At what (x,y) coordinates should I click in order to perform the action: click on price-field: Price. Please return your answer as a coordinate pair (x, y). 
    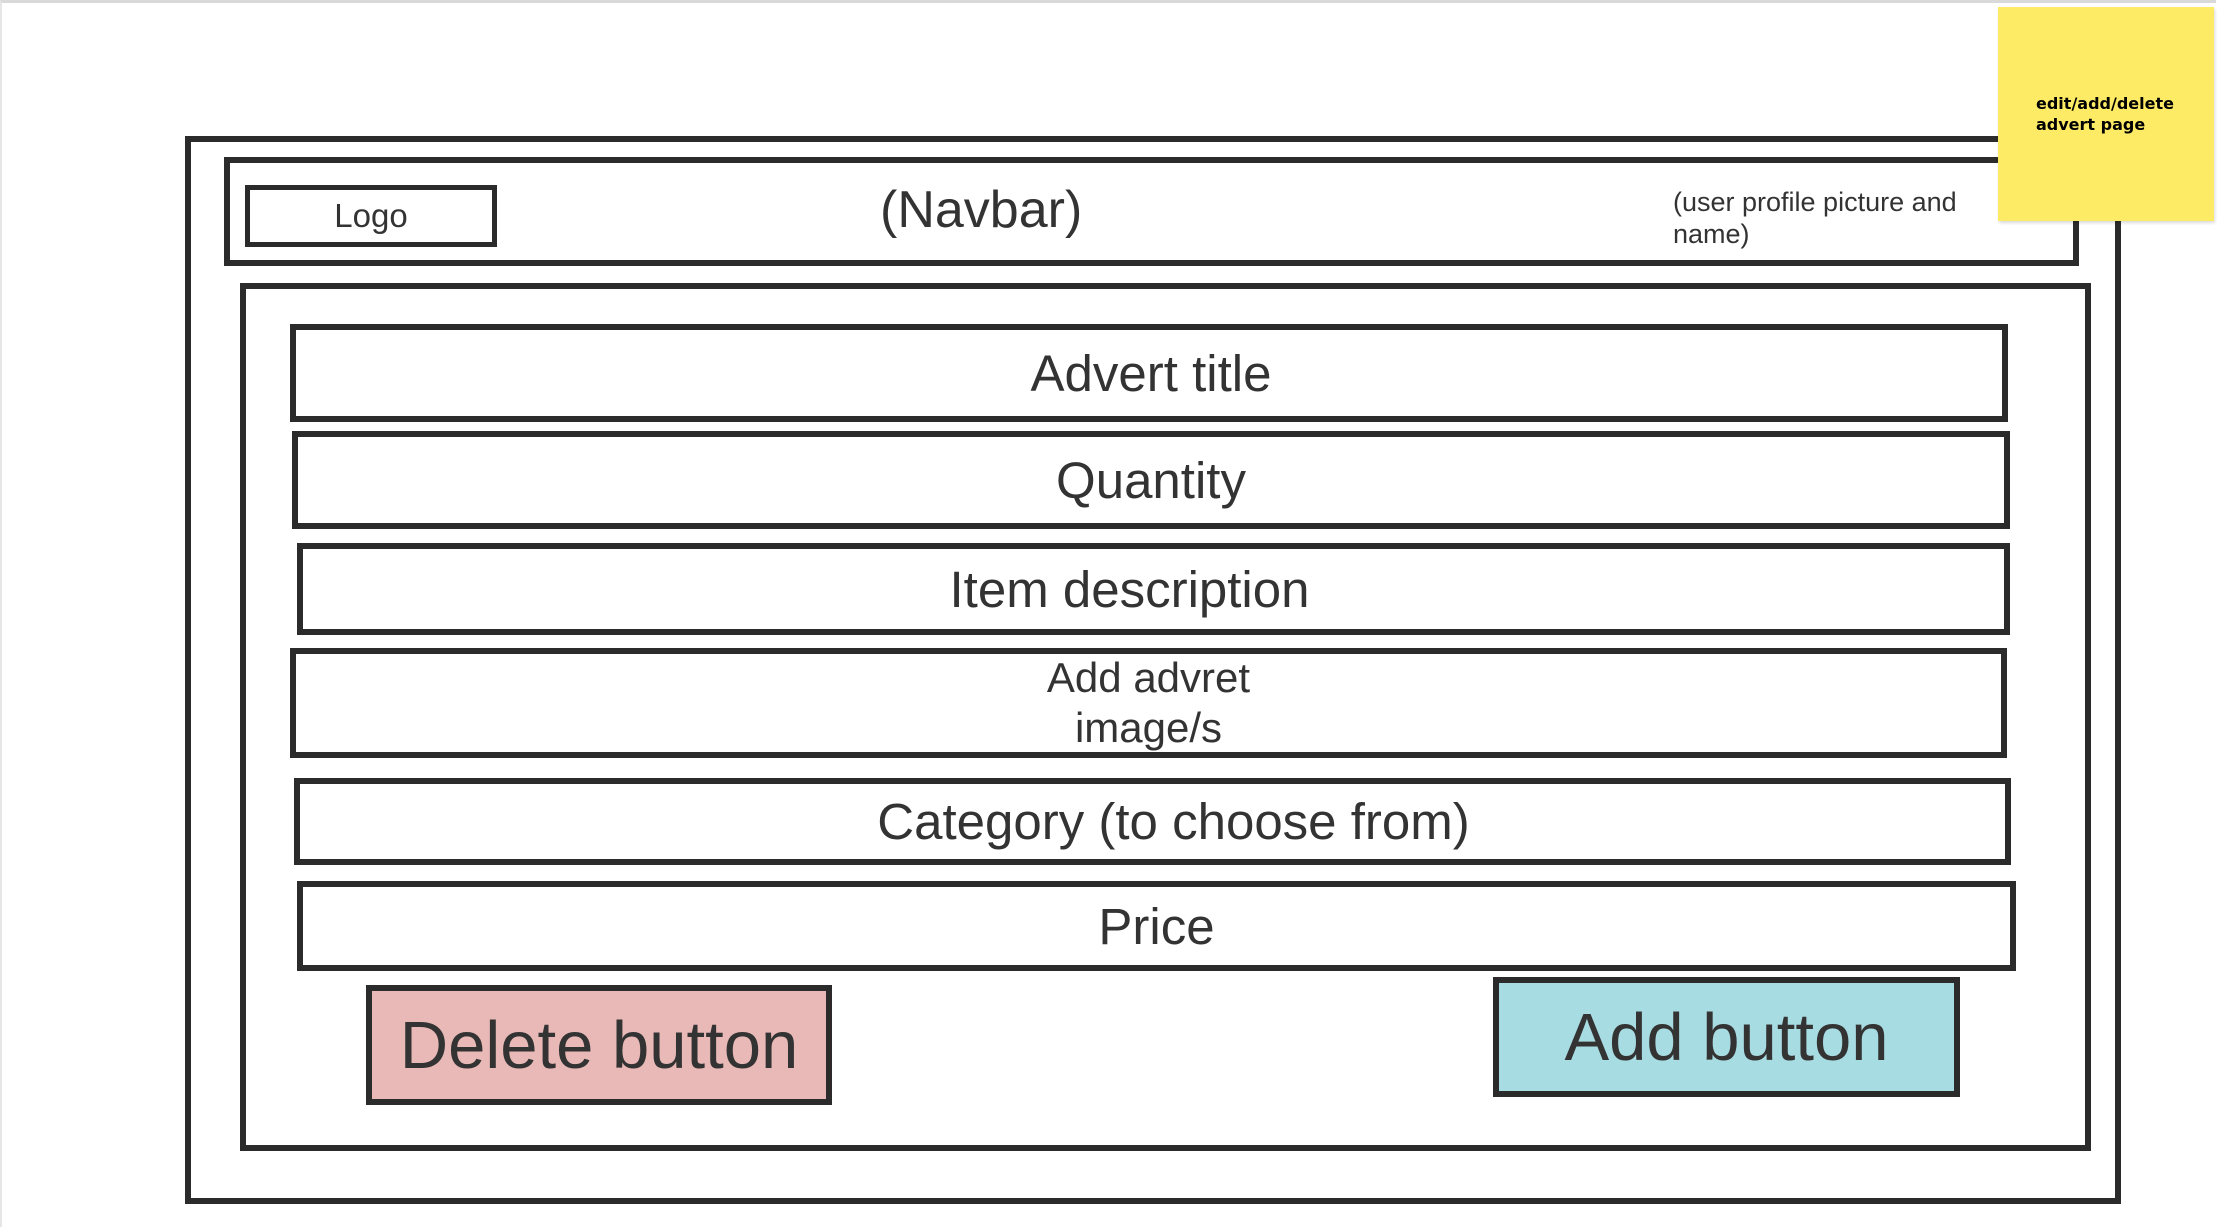
    Looking at the image, I should click on (1156, 926).